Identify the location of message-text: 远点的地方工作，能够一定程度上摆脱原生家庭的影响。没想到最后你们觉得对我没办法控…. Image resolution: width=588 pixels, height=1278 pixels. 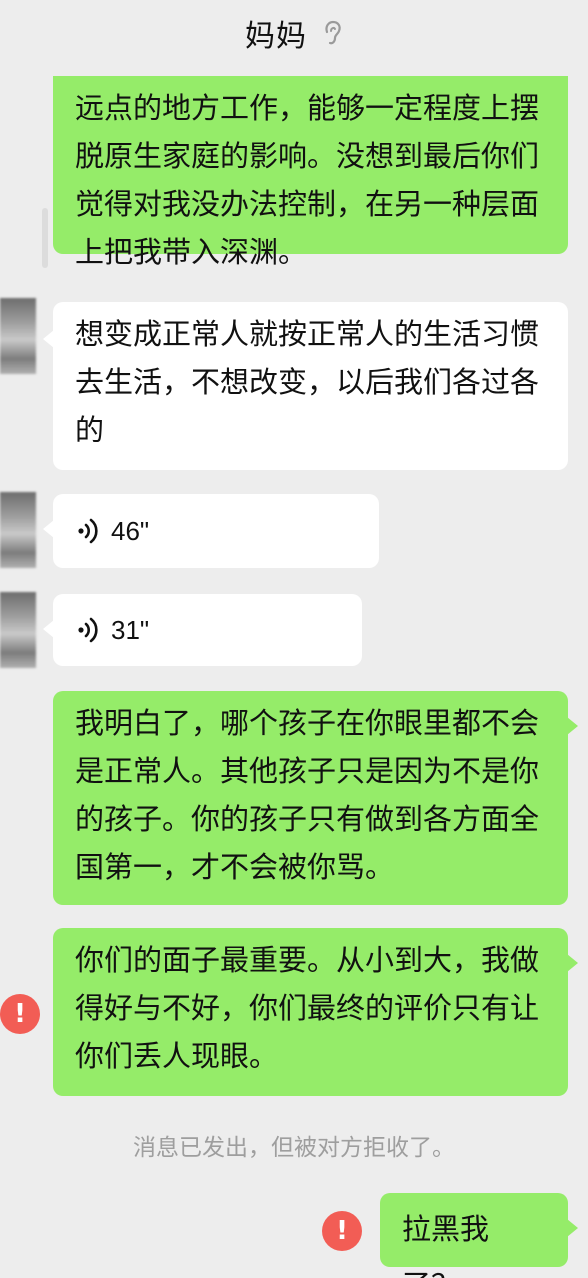
(307, 180).